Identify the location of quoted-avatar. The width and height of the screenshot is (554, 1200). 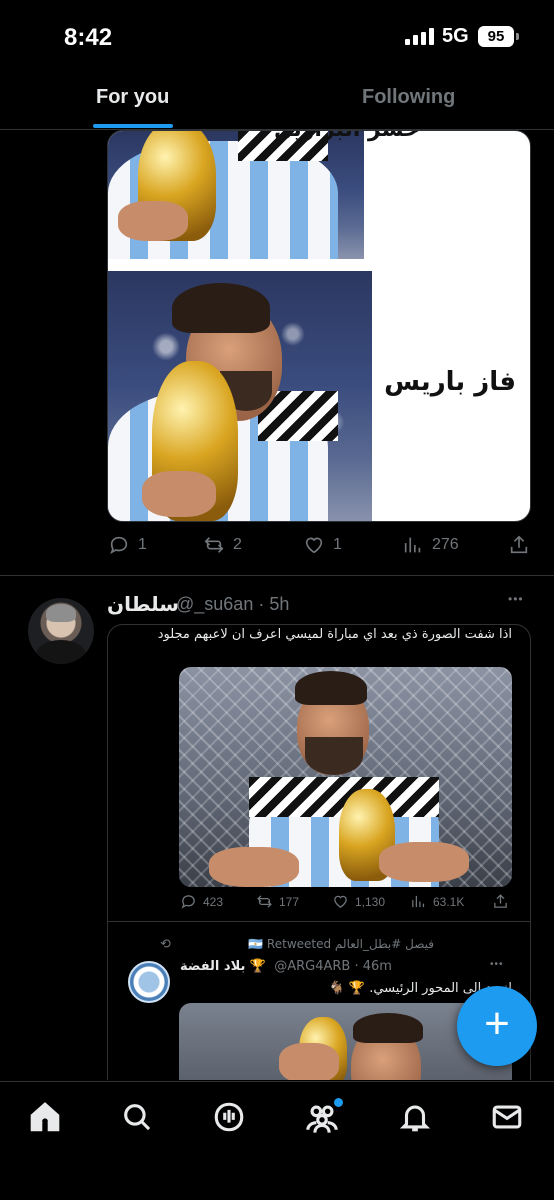
(149, 982).